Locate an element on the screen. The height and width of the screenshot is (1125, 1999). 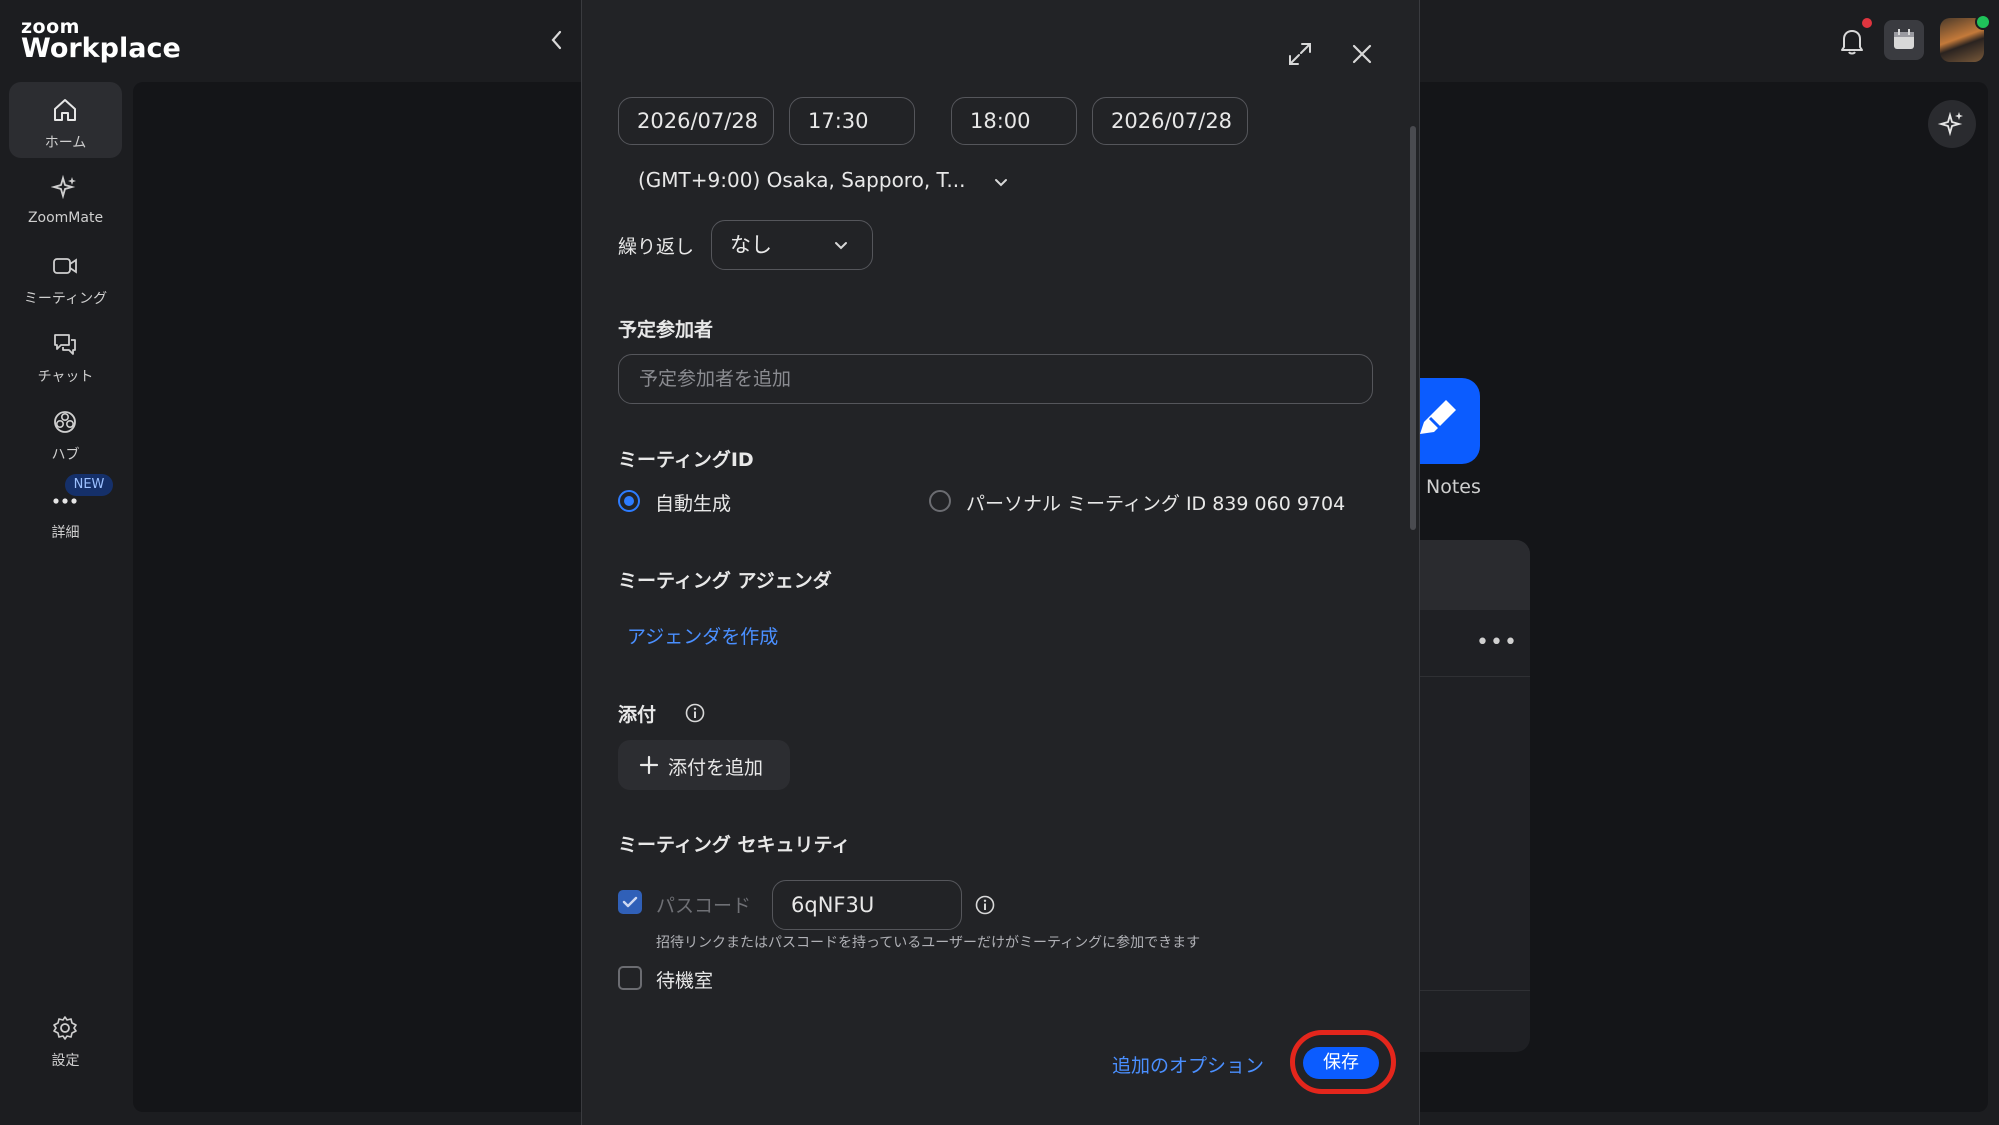
gear-icon is located at coordinates (65, 1028).